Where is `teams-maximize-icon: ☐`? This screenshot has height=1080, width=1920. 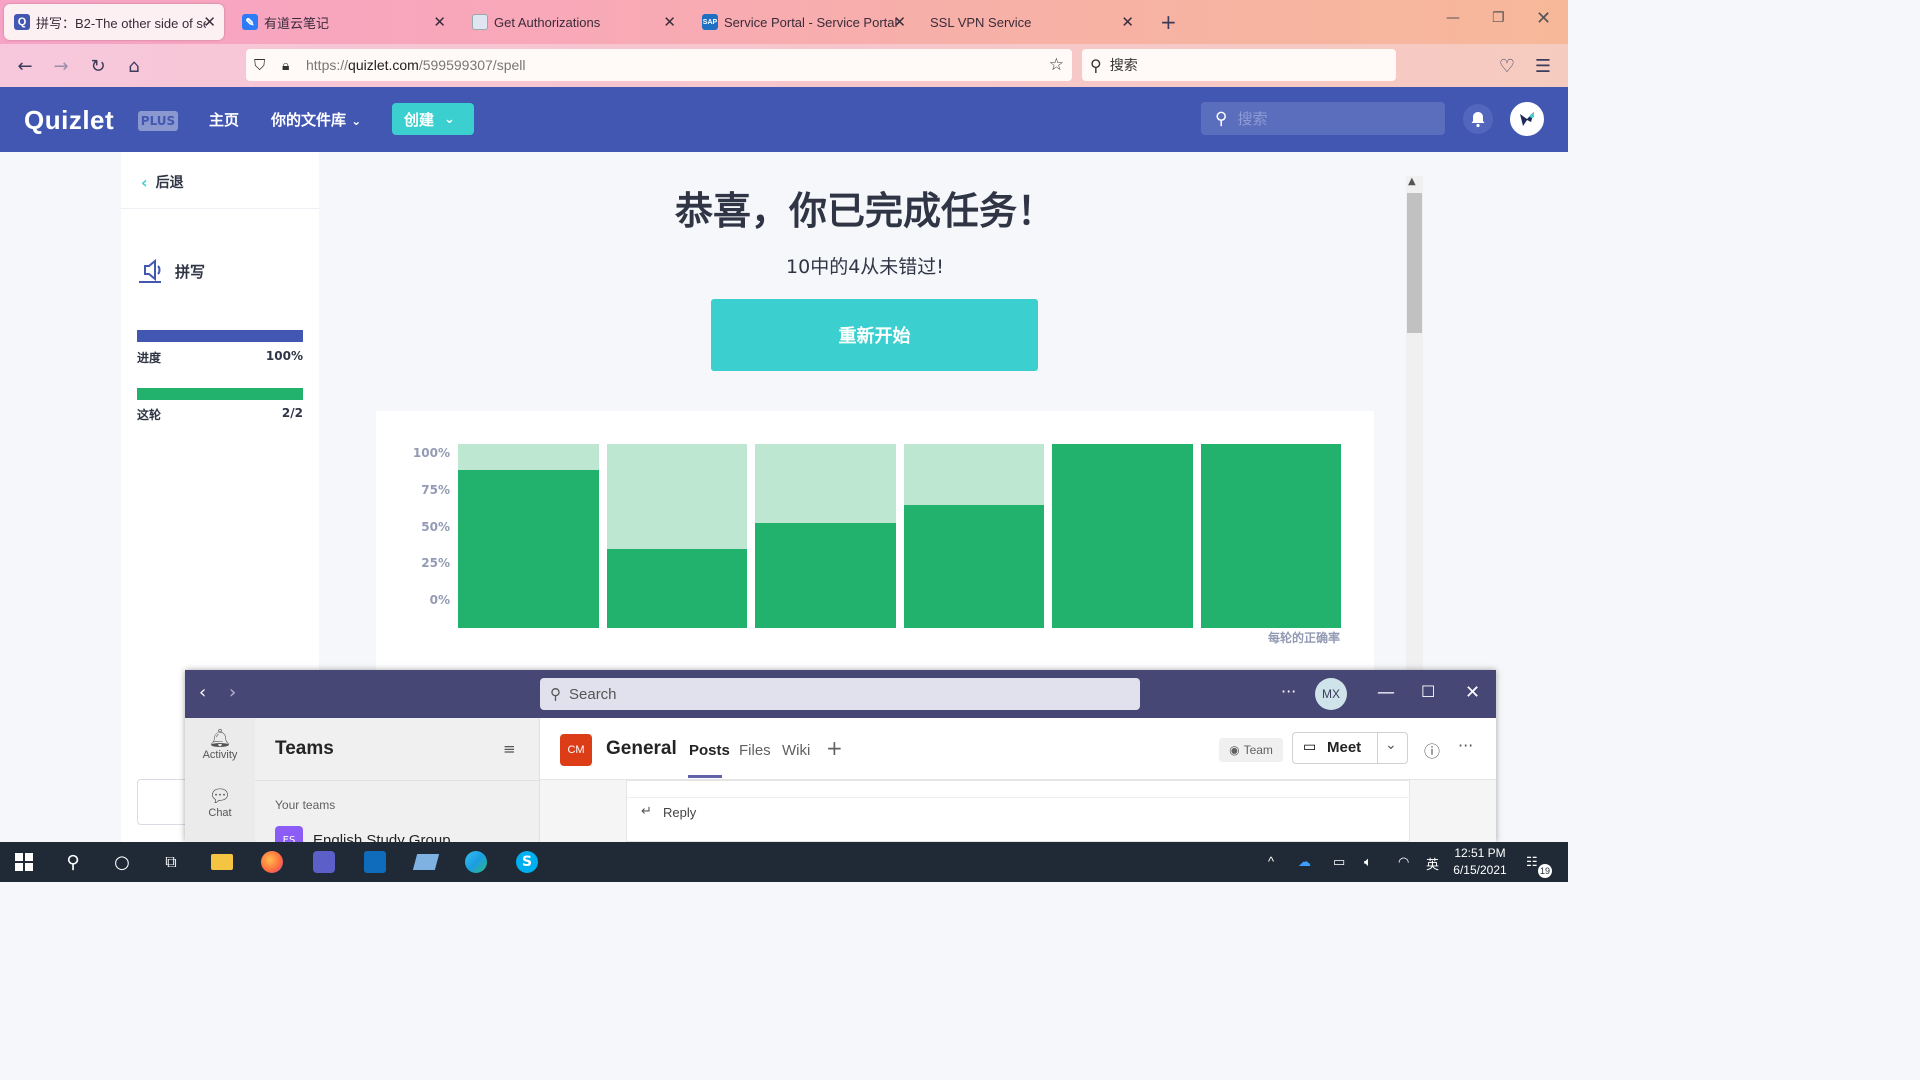
teams-maximize-icon: ☐ is located at coordinates (1428, 691).